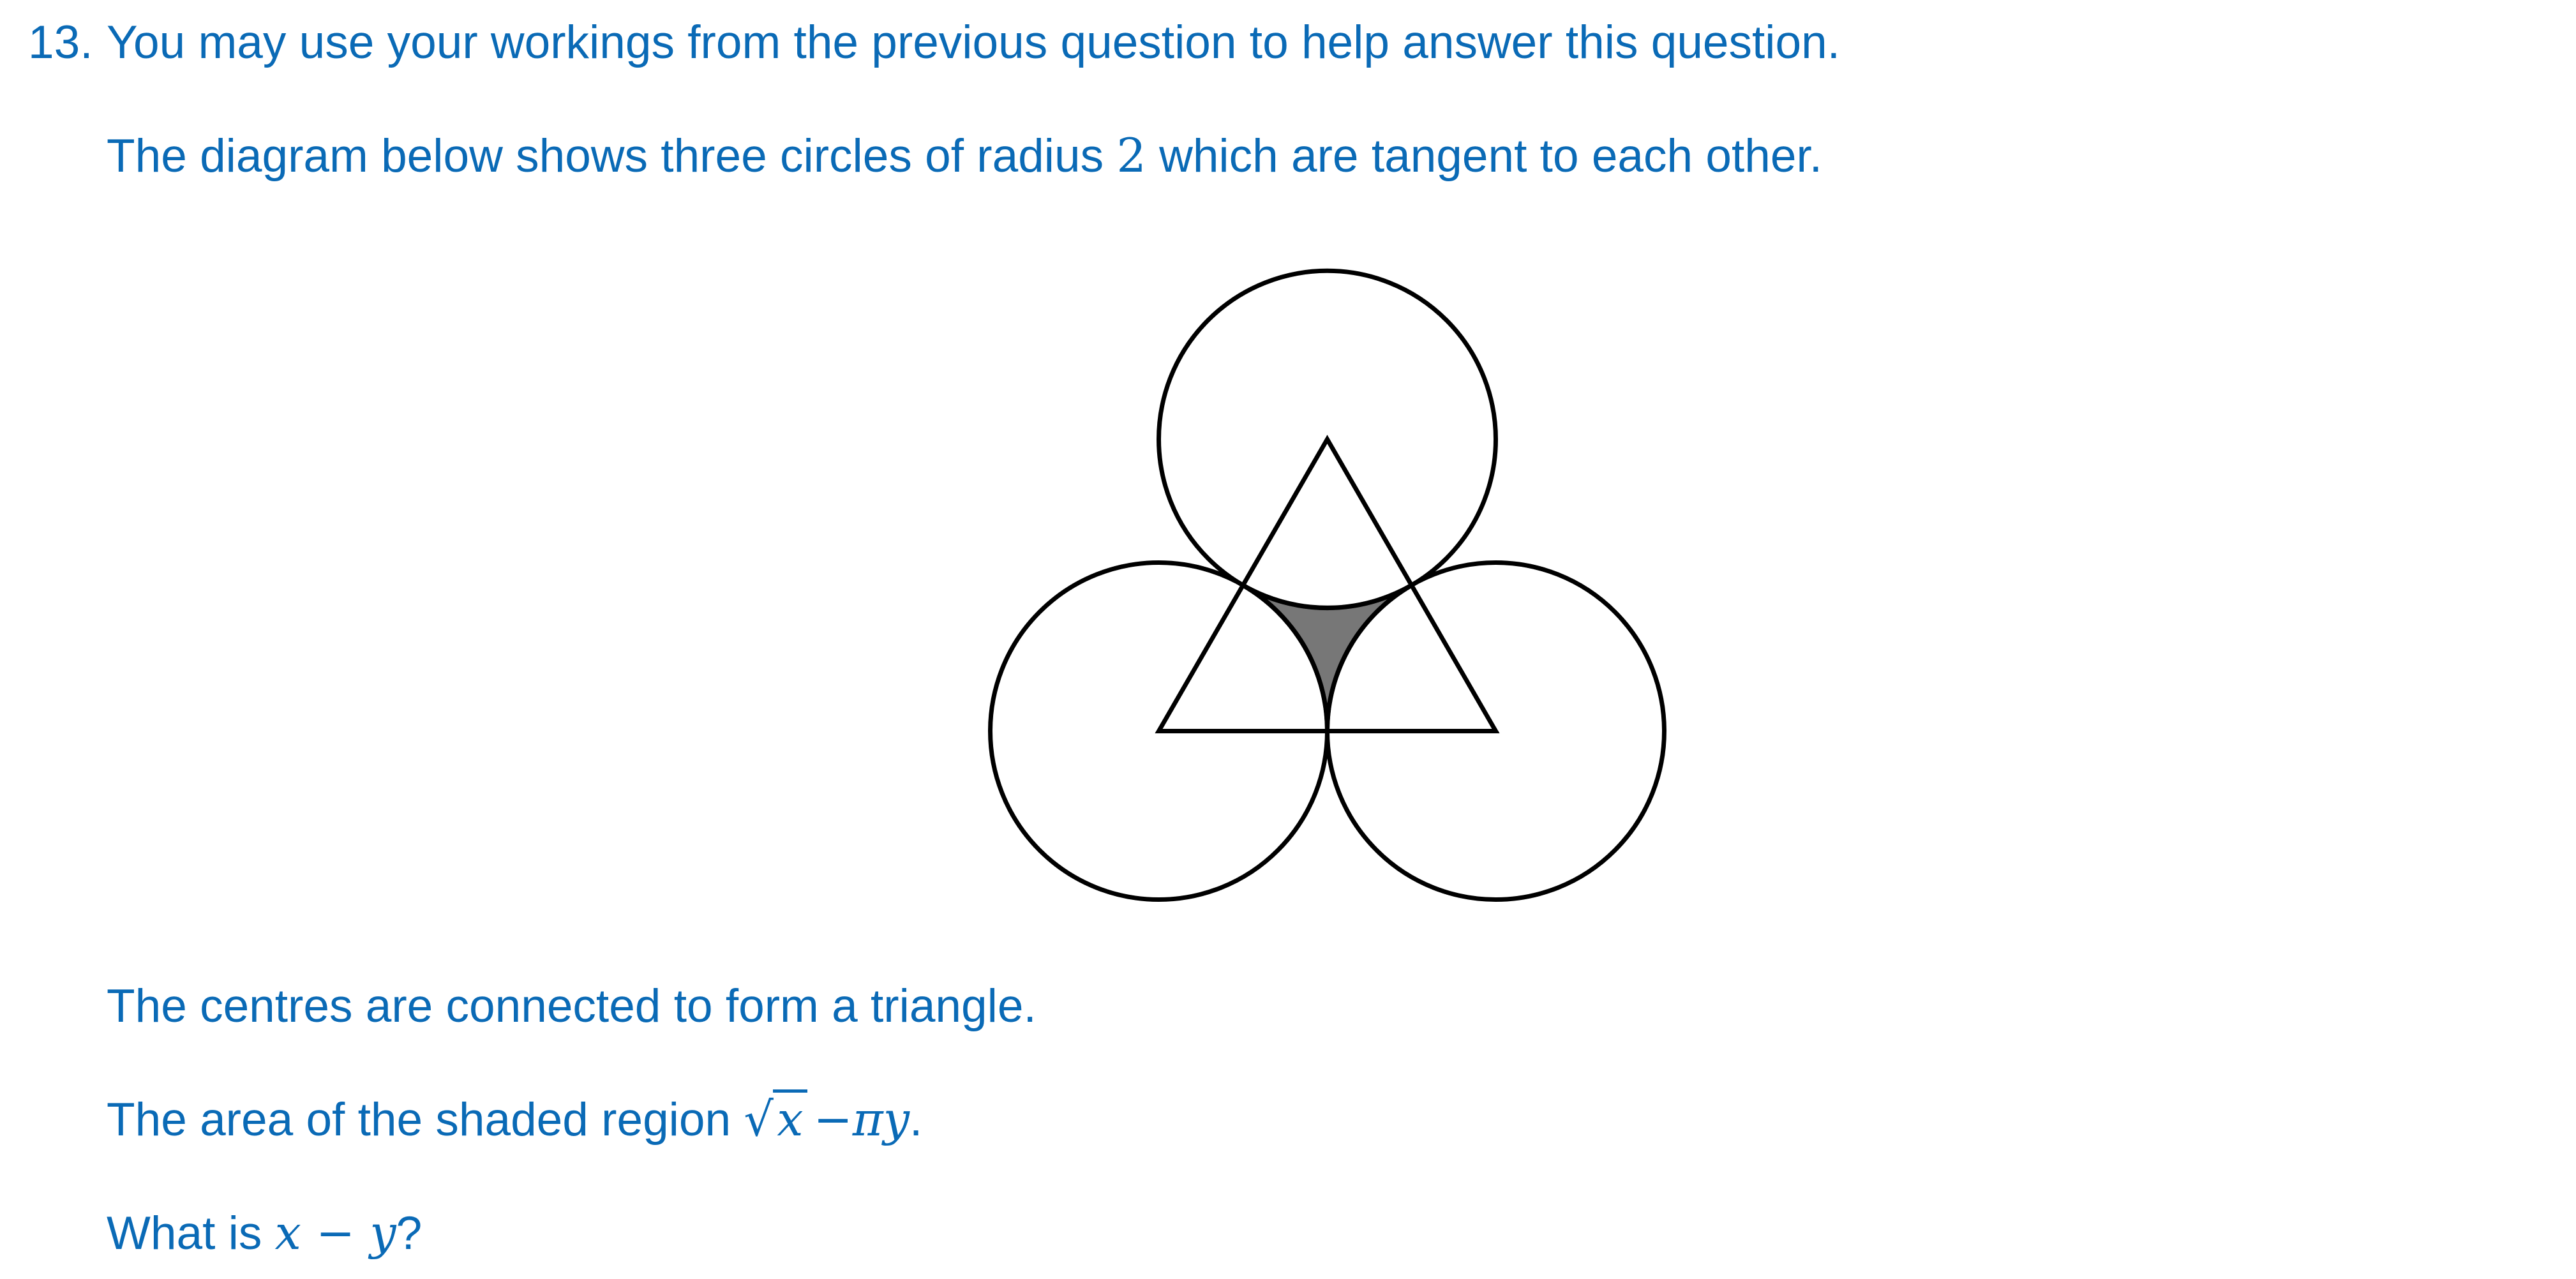  What do you see at coordinates (881, 1120) in the screenshot?
I see `pi-y-term: πy` at bounding box center [881, 1120].